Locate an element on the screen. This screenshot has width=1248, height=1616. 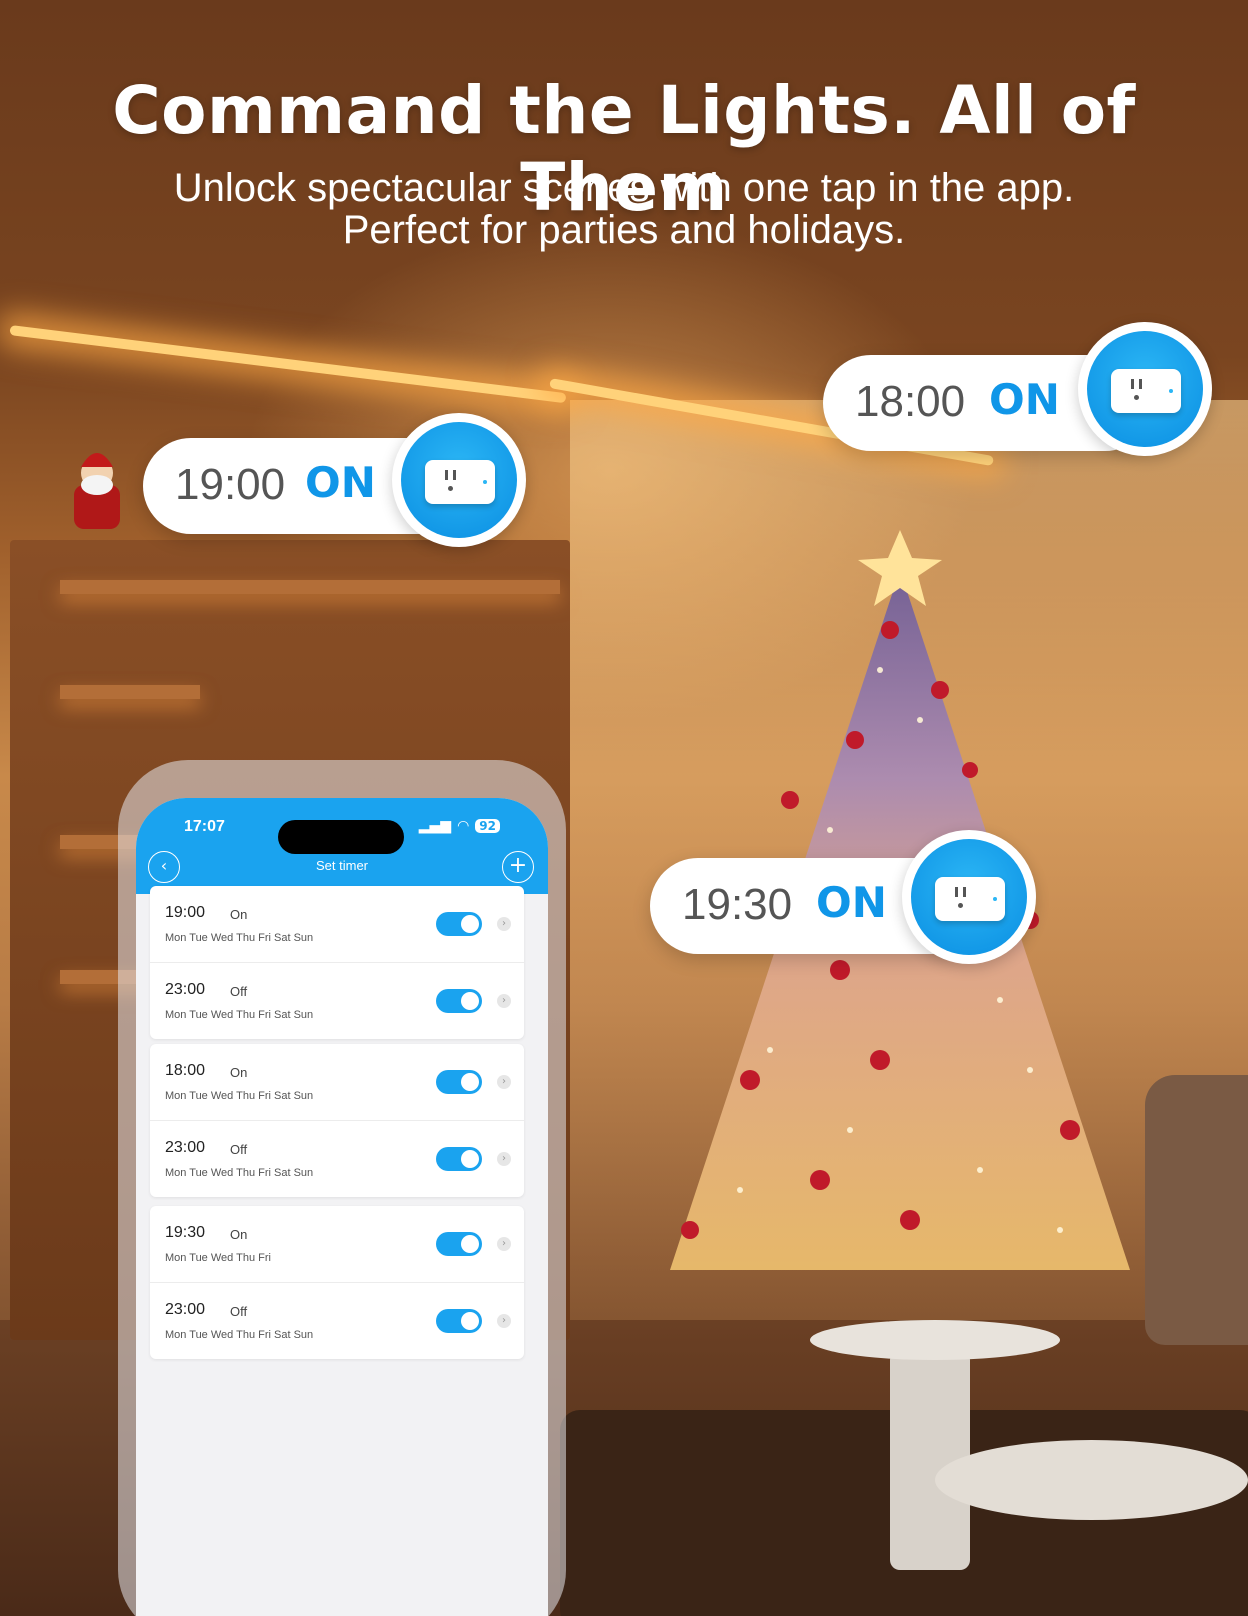
plus-icon: + is located at coordinates (518, 865).